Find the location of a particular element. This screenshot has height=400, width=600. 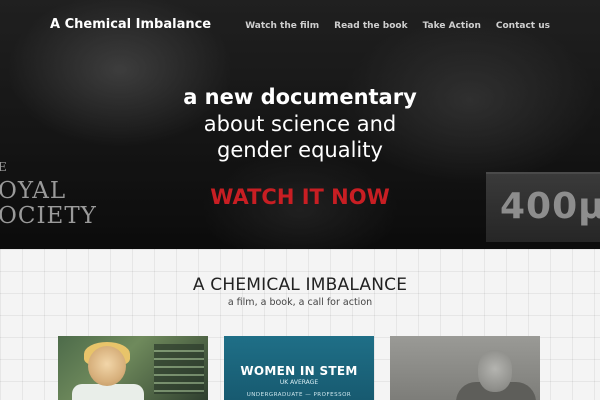

card-stem-title: WOMEN IN STEM is located at coordinates (299, 371).